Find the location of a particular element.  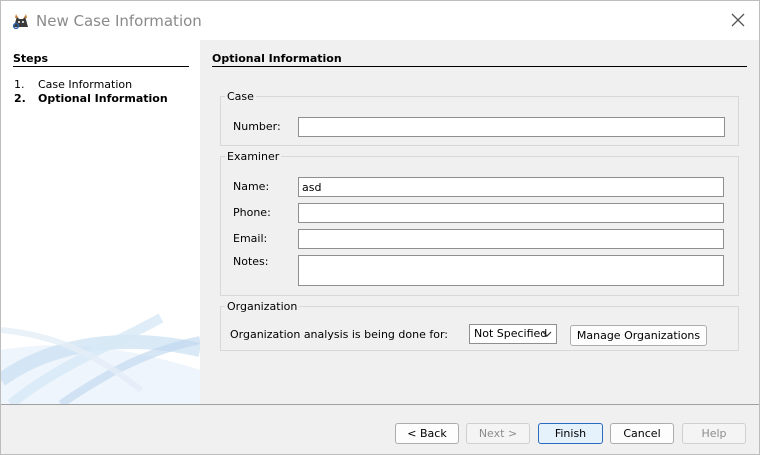

step-item-optional-information: 2. Optional Information is located at coordinates (91, 98).